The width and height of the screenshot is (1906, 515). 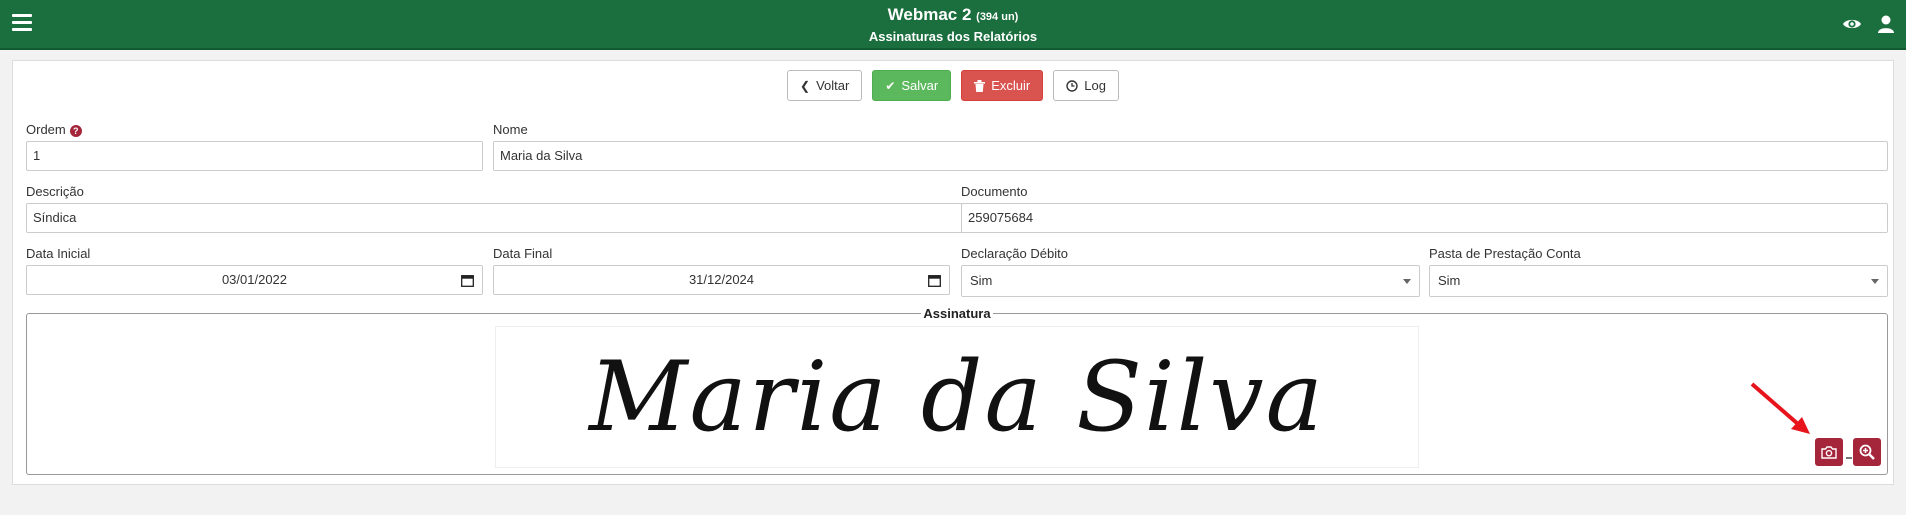 I want to click on nome-input: Maria da Silva, so click(x=1190, y=156).